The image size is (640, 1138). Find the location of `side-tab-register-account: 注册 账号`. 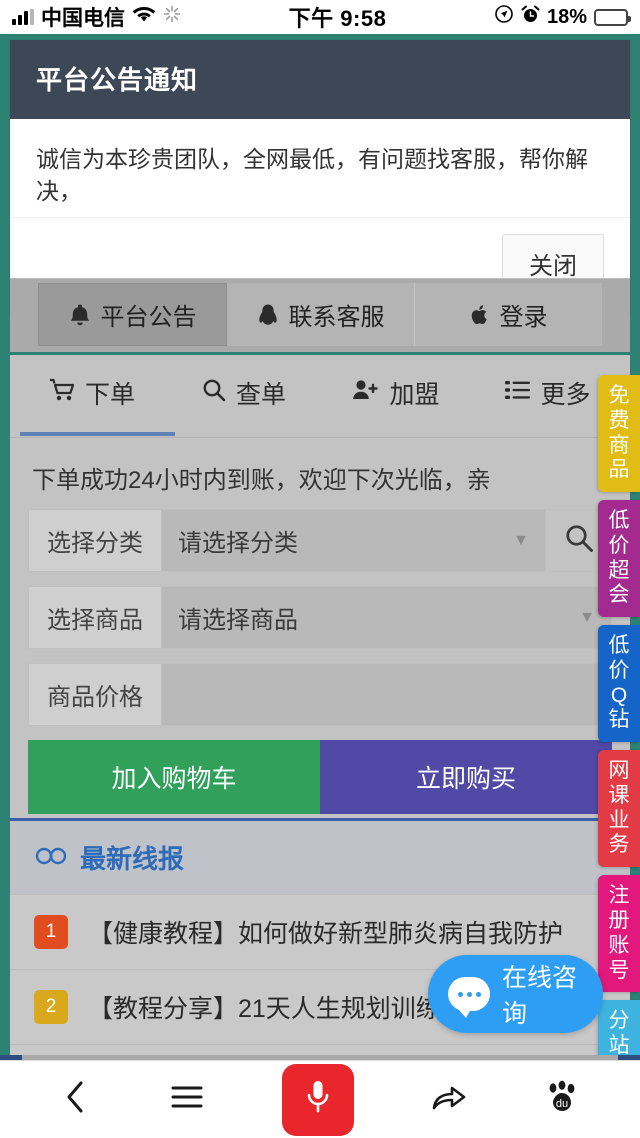

side-tab-register-account: 注册 账号 is located at coordinates (619, 934).